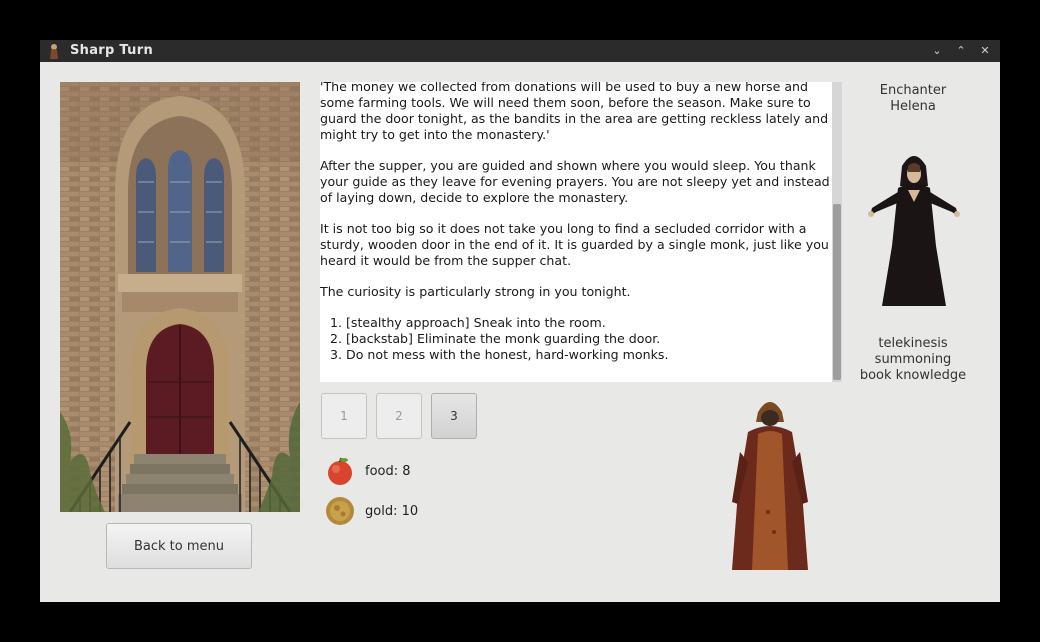  What do you see at coordinates (388, 471) in the screenshot?
I see `food-counter: food: 8` at bounding box center [388, 471].